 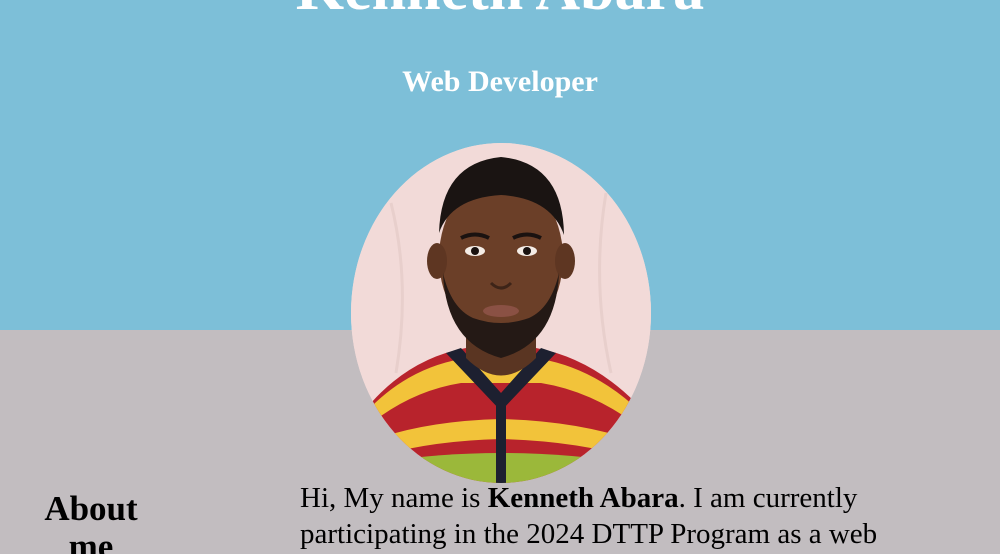 I want to click on about-intro-name: Kenneth Abara, so click(x=583, y=498).